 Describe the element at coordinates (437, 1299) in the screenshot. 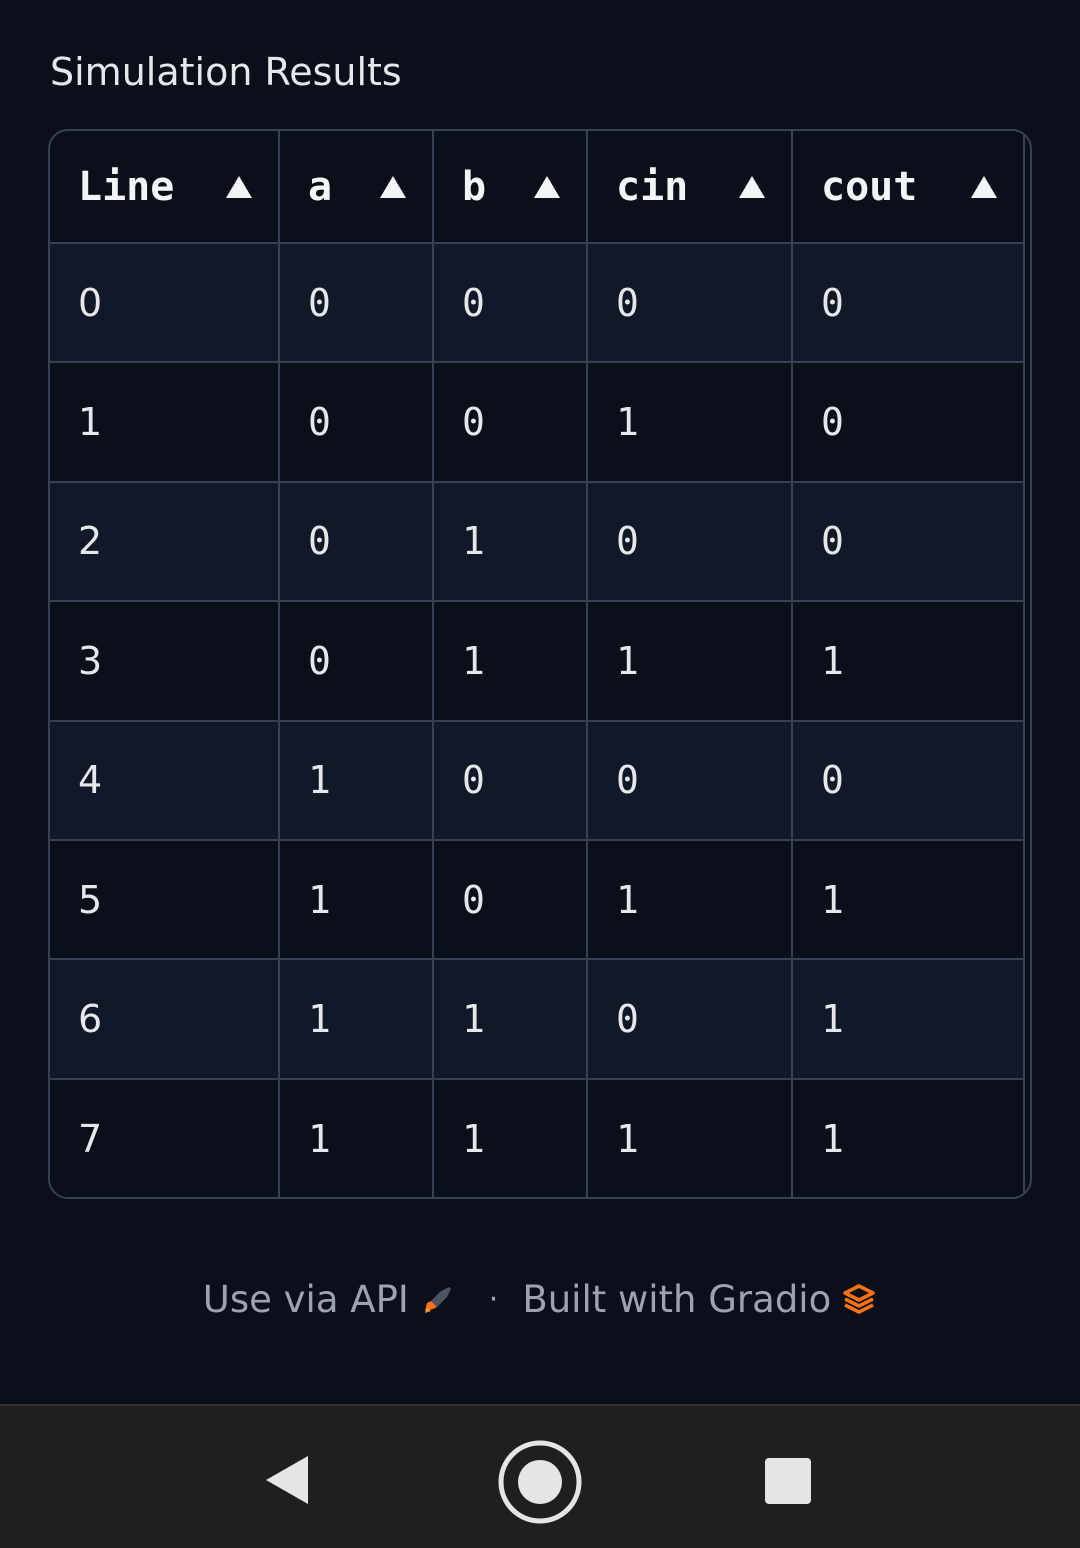

I see `rocket-icon` at that location.